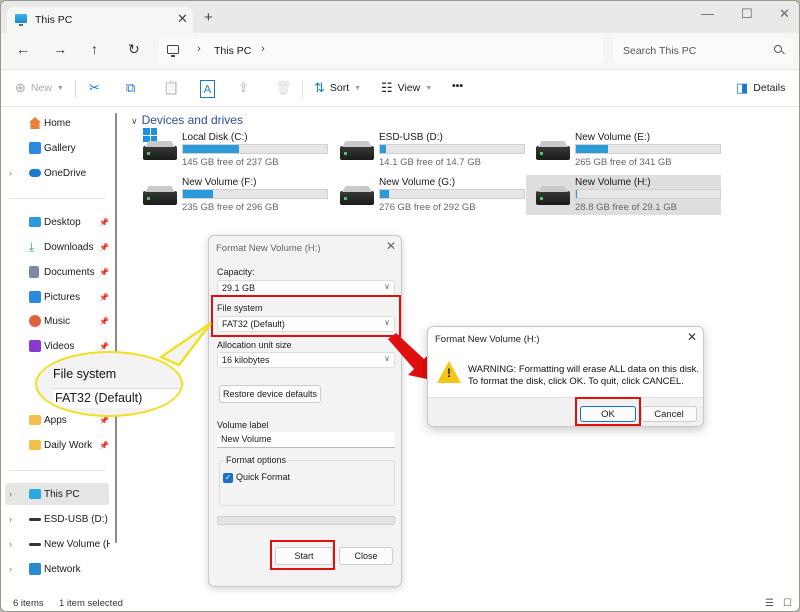  What do you see at coordinates (187, 120) in the screenshot?
I see `section-devices-and-drives: ∨ Devices and drives` at bounding box center [187, 120].